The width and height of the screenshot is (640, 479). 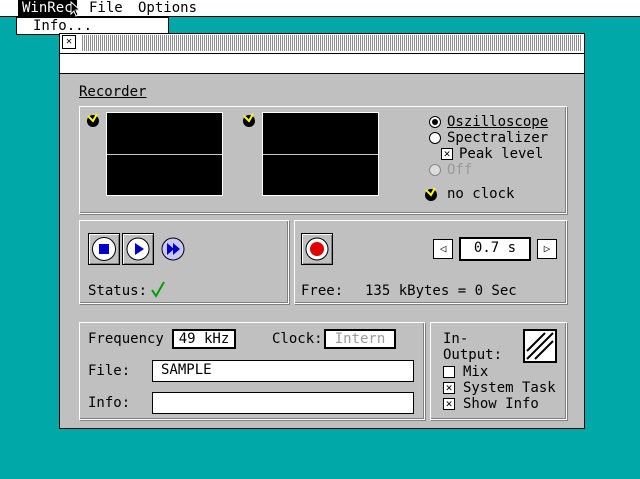 I want to click on show-info-checkbox: ✕, so click(x=449, y=404).